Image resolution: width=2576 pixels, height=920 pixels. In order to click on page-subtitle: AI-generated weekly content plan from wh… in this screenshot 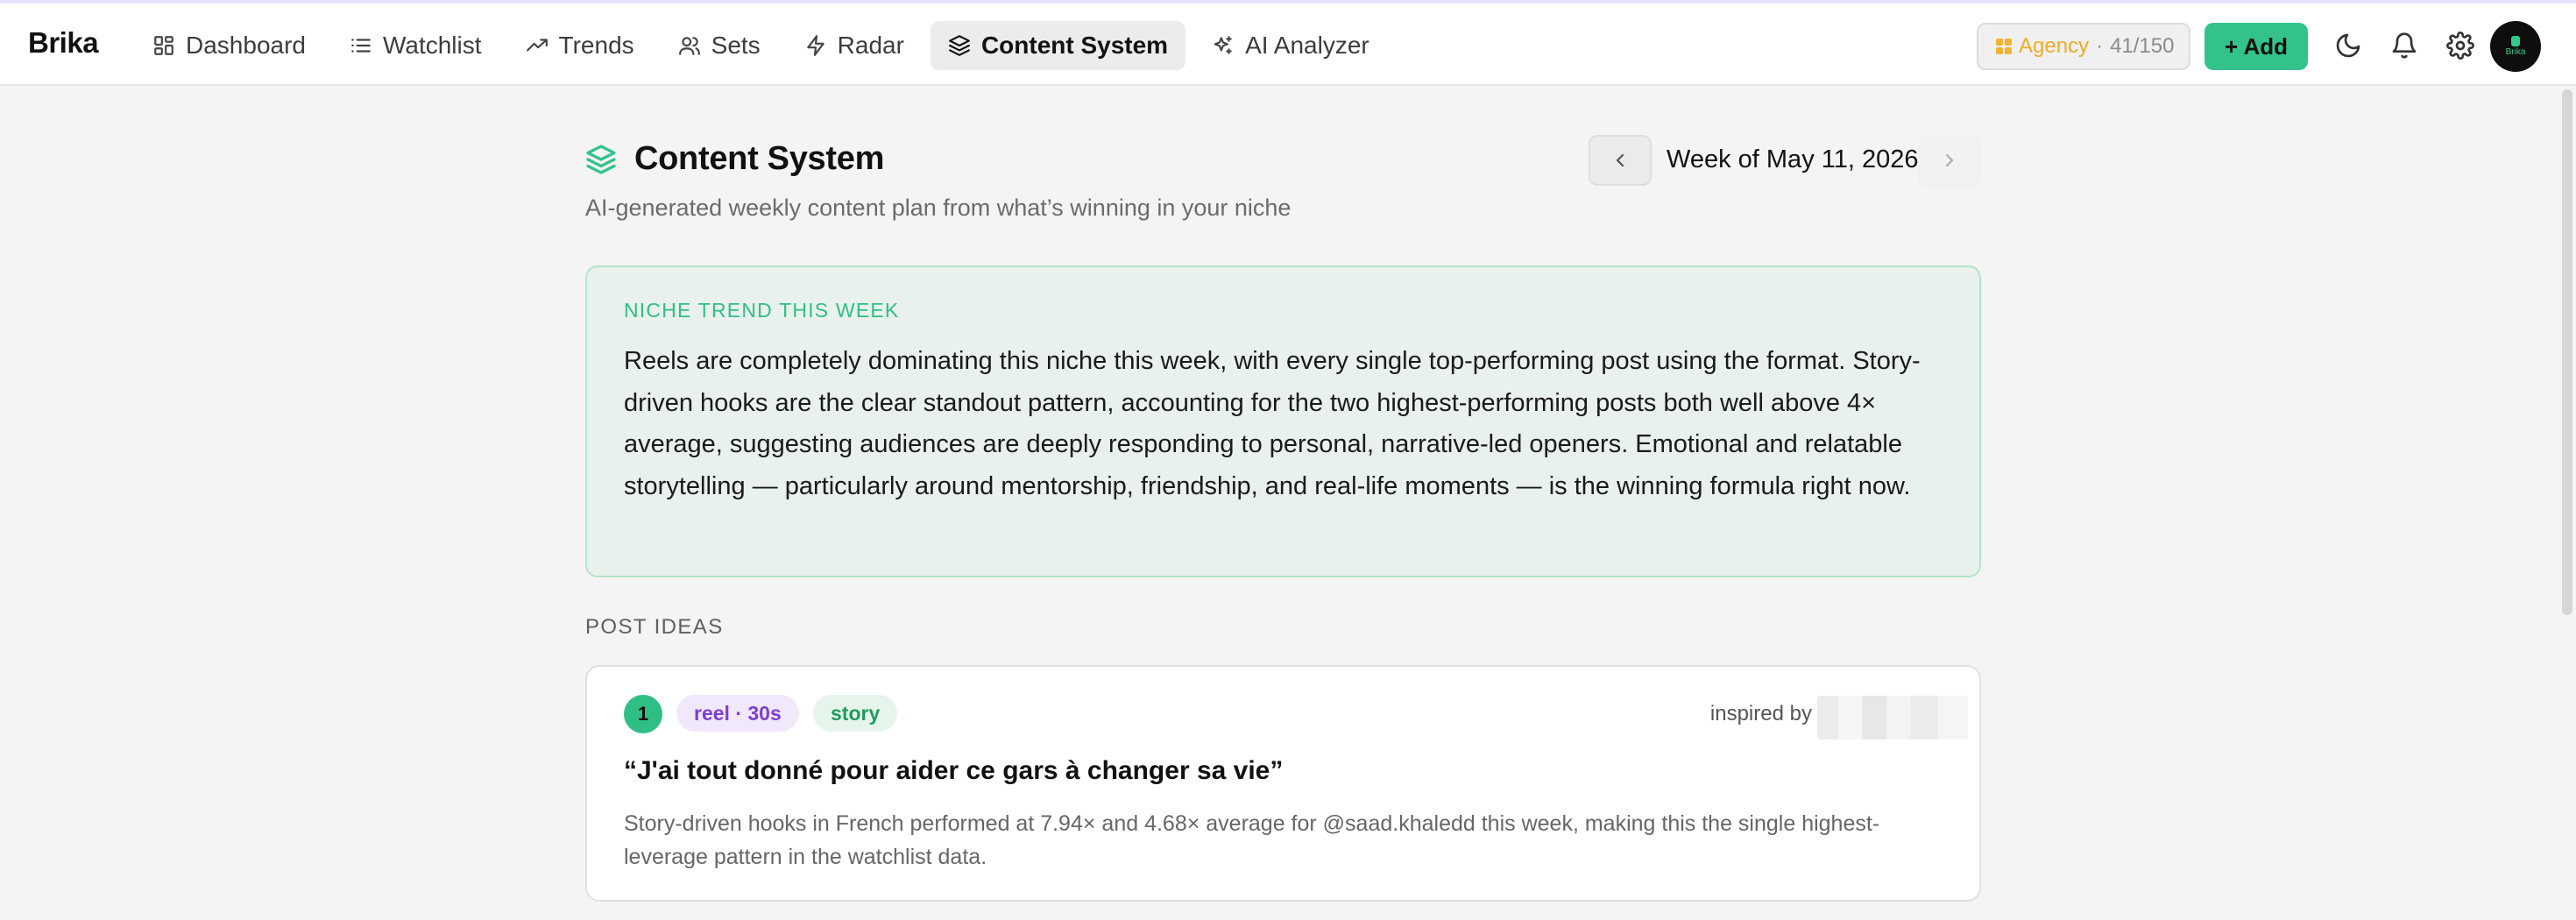, I will do `click(938, 208)`.